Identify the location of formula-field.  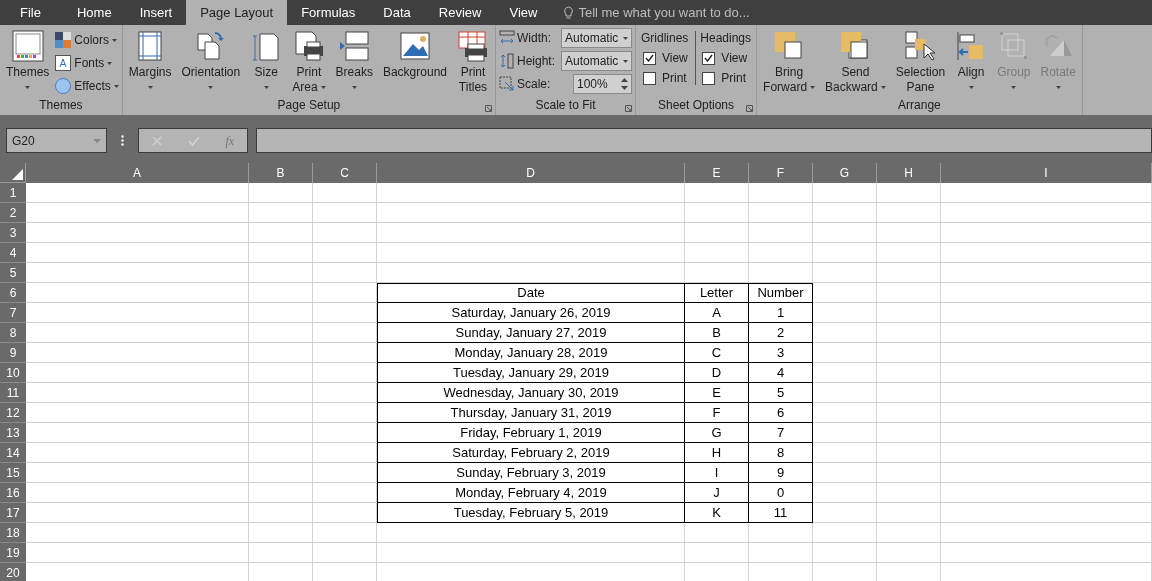
(704, 140).